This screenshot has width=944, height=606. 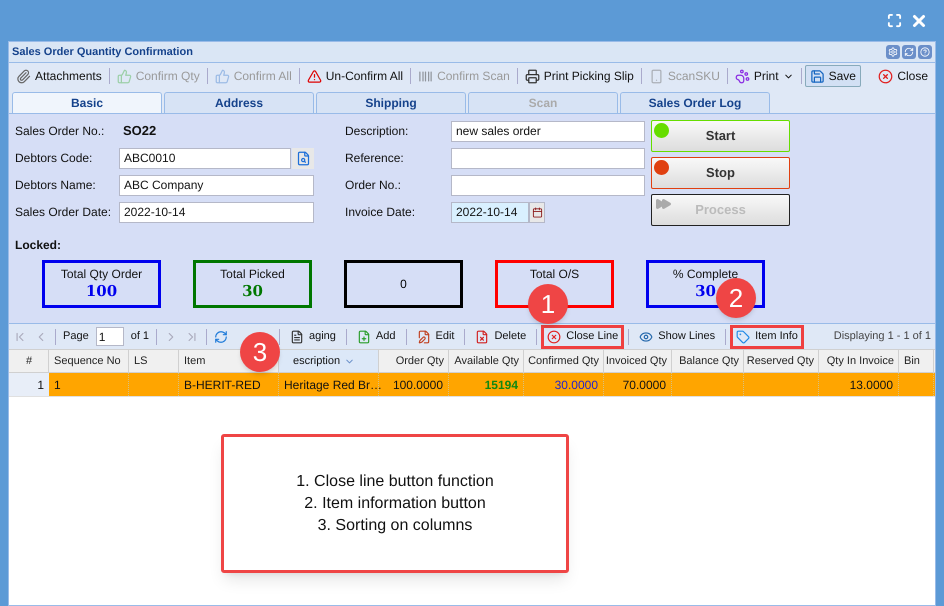 I want to click on column-header: Sequence No, so click(x=87, y=361).